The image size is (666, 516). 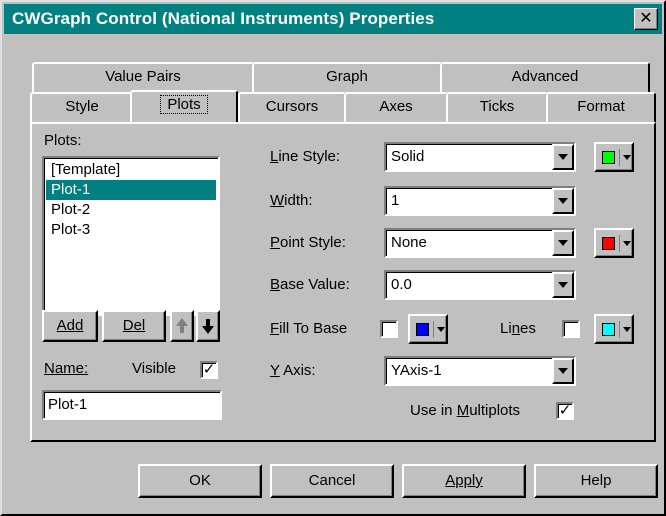 I want to click on tab-value-pairs: Value Pairs, so click(x=143, y=77).